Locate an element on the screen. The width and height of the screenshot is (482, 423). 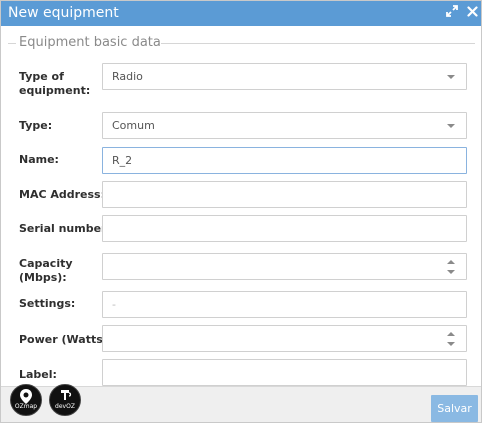
serial-number-label: Serial number: is located at coordinates (65, 228).